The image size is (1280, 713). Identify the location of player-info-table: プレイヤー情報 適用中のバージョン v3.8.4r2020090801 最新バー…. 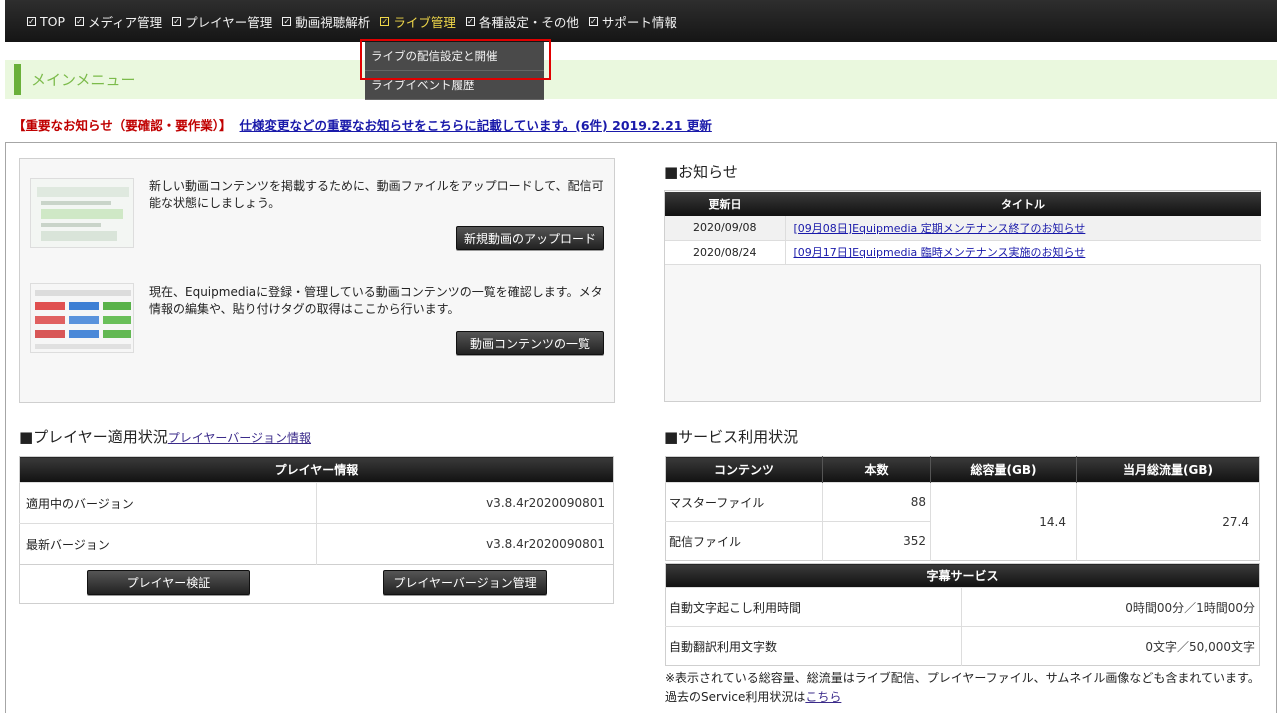
(316, 510).